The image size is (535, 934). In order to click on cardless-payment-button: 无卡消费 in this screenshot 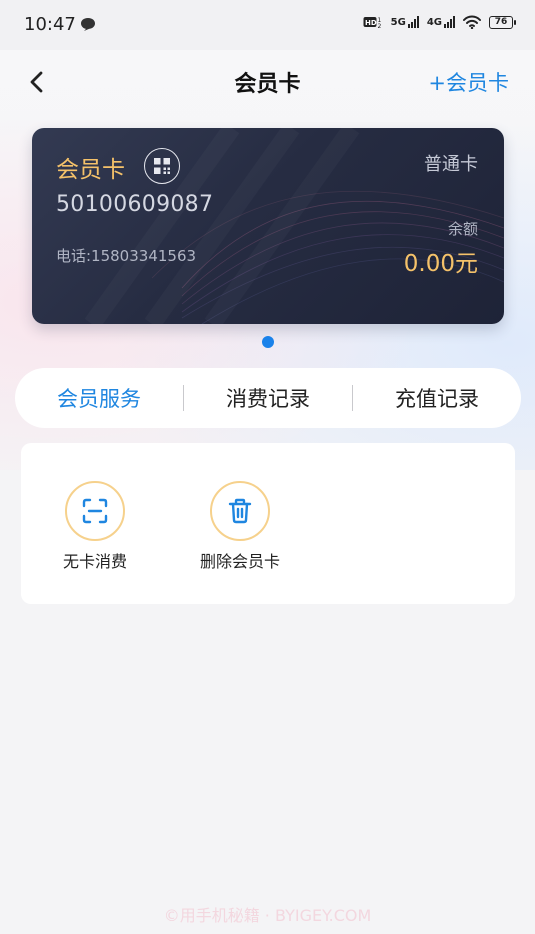, I will do `click(95, 526)`.